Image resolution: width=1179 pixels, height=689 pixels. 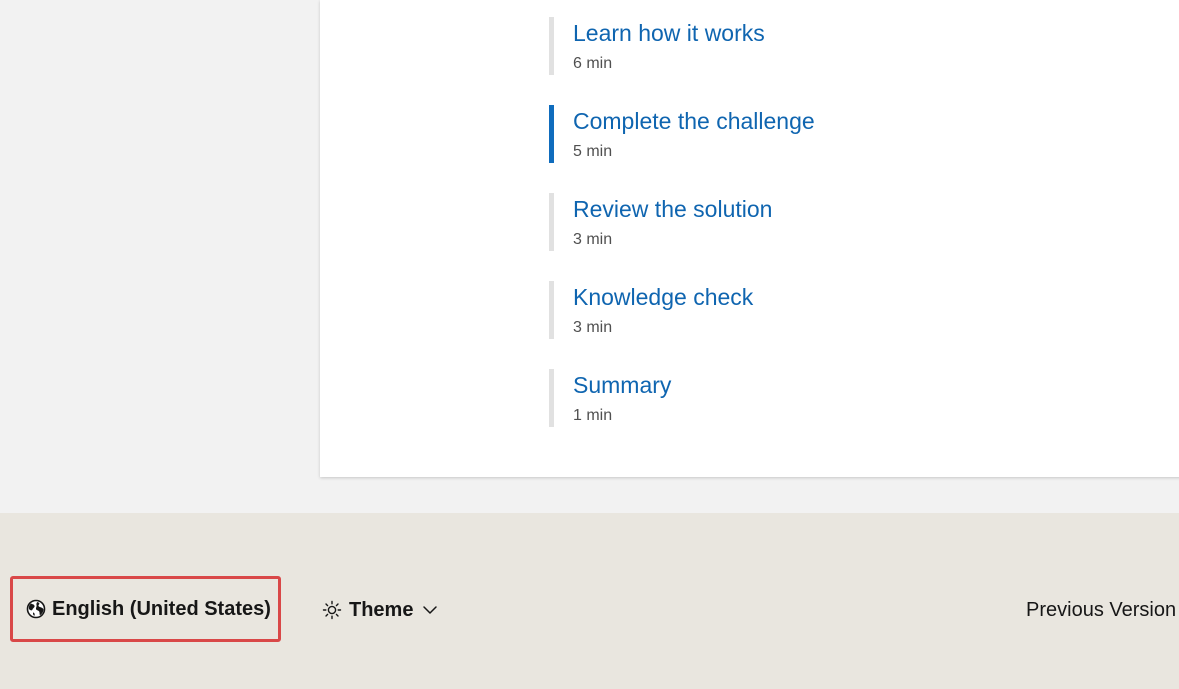 What do you see at coordinates (1101, 610) in the screenshot?
I see `previous-versions-link: Previous Version` at bounding box center [1101, 610].